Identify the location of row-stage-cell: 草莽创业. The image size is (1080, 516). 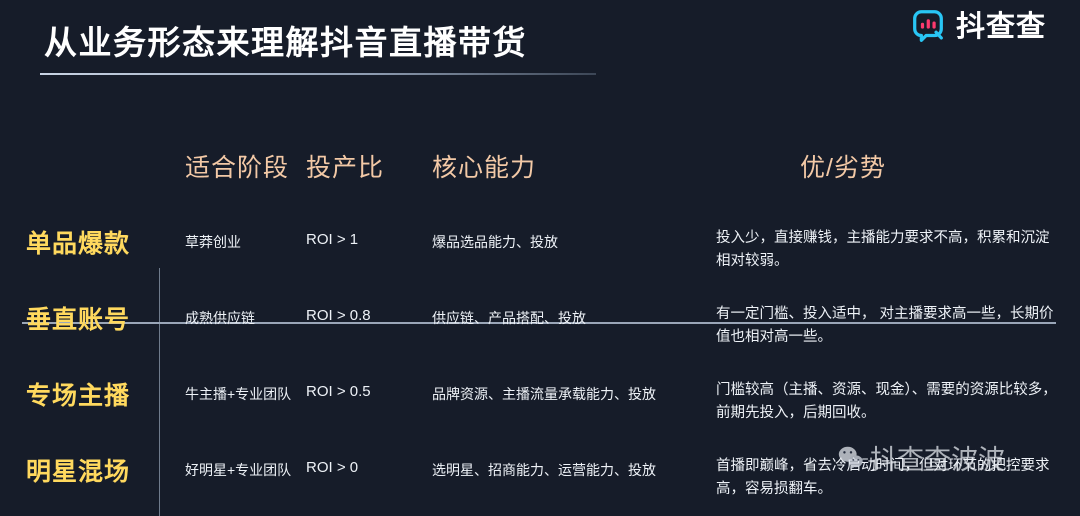
(226, 239).